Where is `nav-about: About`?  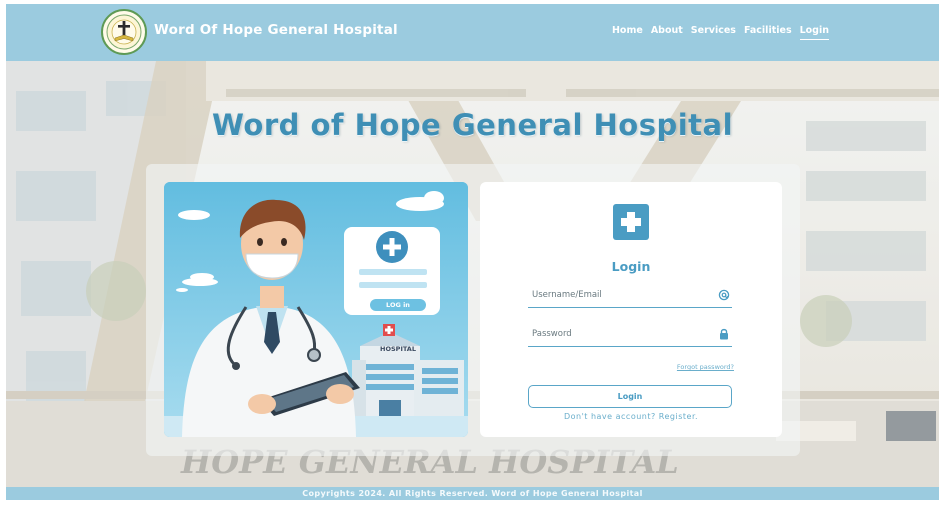 nav-about: About is located at coordinates (667, 32).